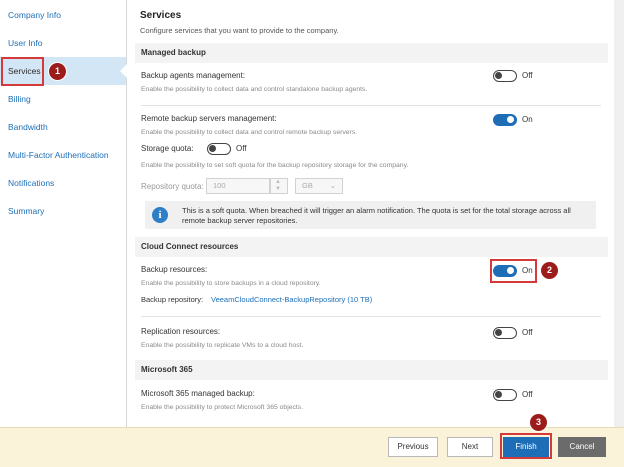 This screenshot has height=467, width=624. What do you see at coordinates (527, 75) in the screenshot?
I see `backup-agents-state: Off` at bounding box center [527, 75].